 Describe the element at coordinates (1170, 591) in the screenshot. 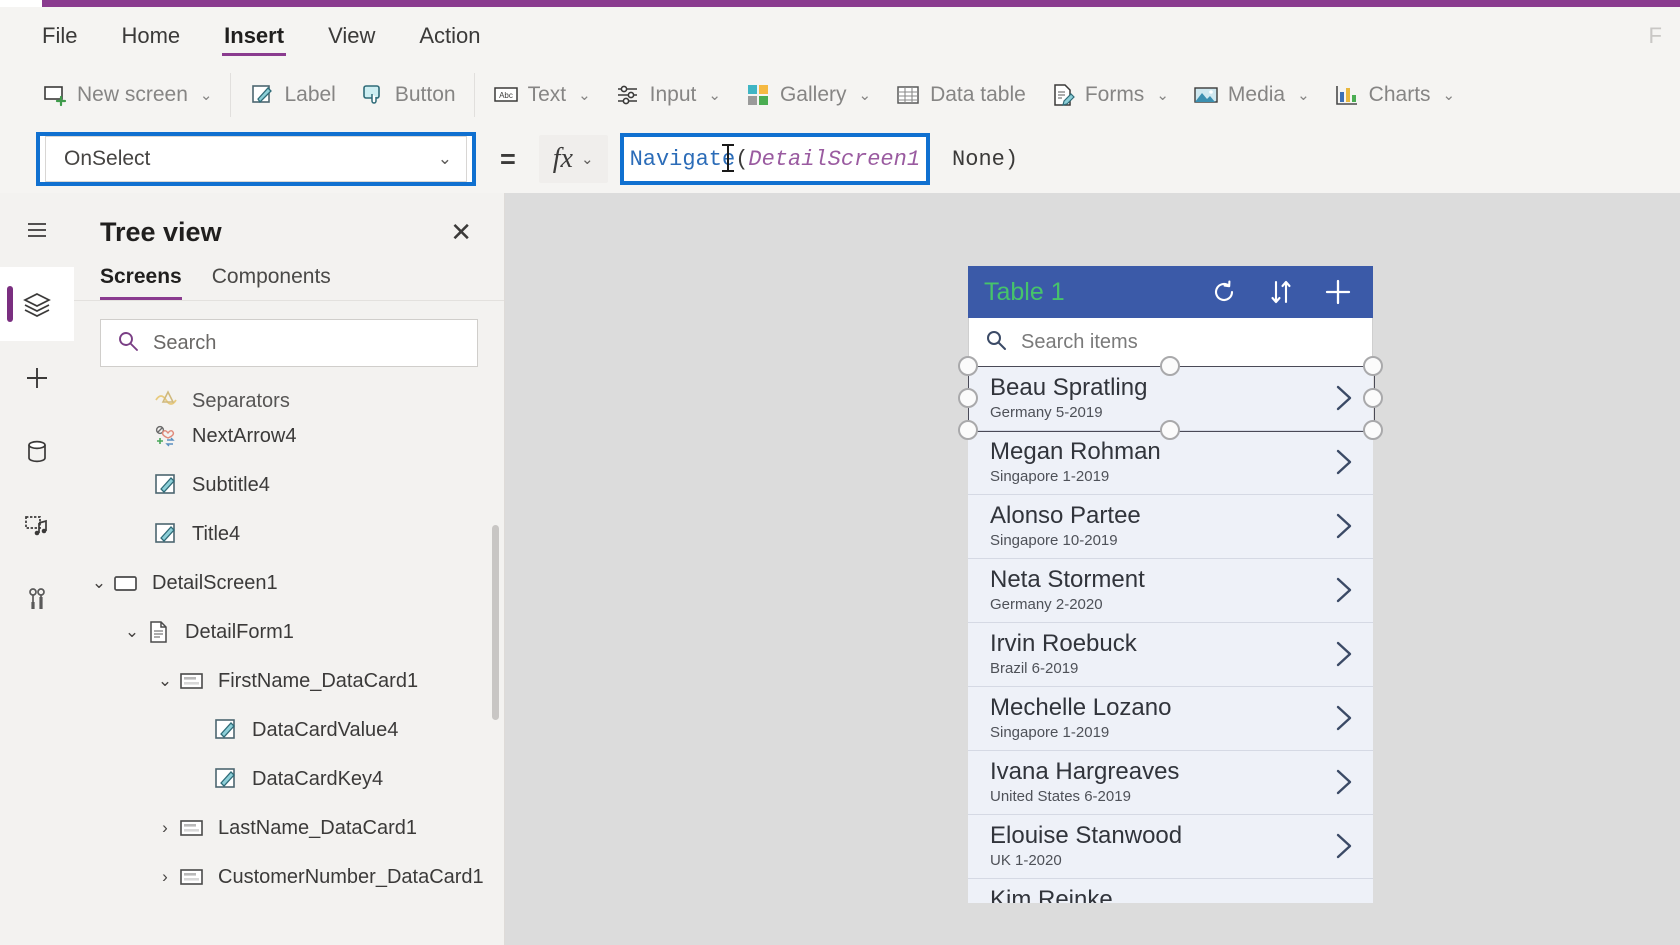

I see `gallery-item: Neta Storment Germany 2-2020` at that location.